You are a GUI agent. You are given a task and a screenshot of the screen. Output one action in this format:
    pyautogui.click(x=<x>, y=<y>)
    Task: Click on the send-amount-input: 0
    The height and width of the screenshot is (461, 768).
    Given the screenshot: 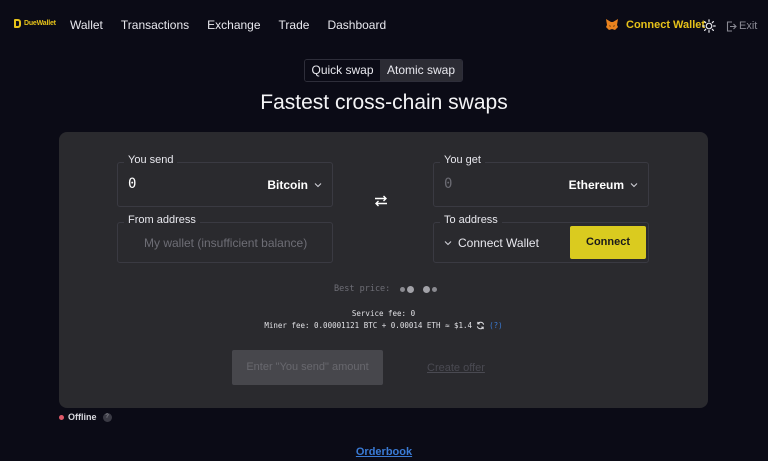 What is the action you would take?
    pyautogui.click(x=132, y=184)
    